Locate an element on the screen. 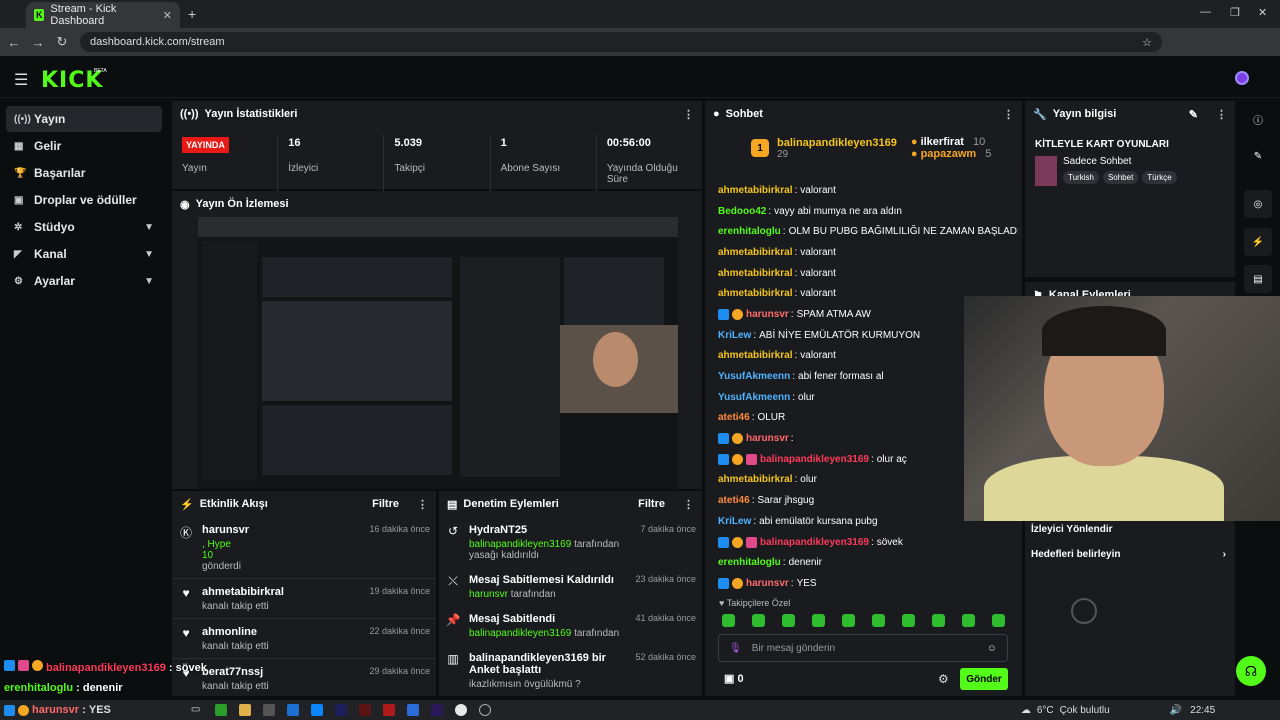  info-icon: ⓘ is located at coordinates (1258, 119).